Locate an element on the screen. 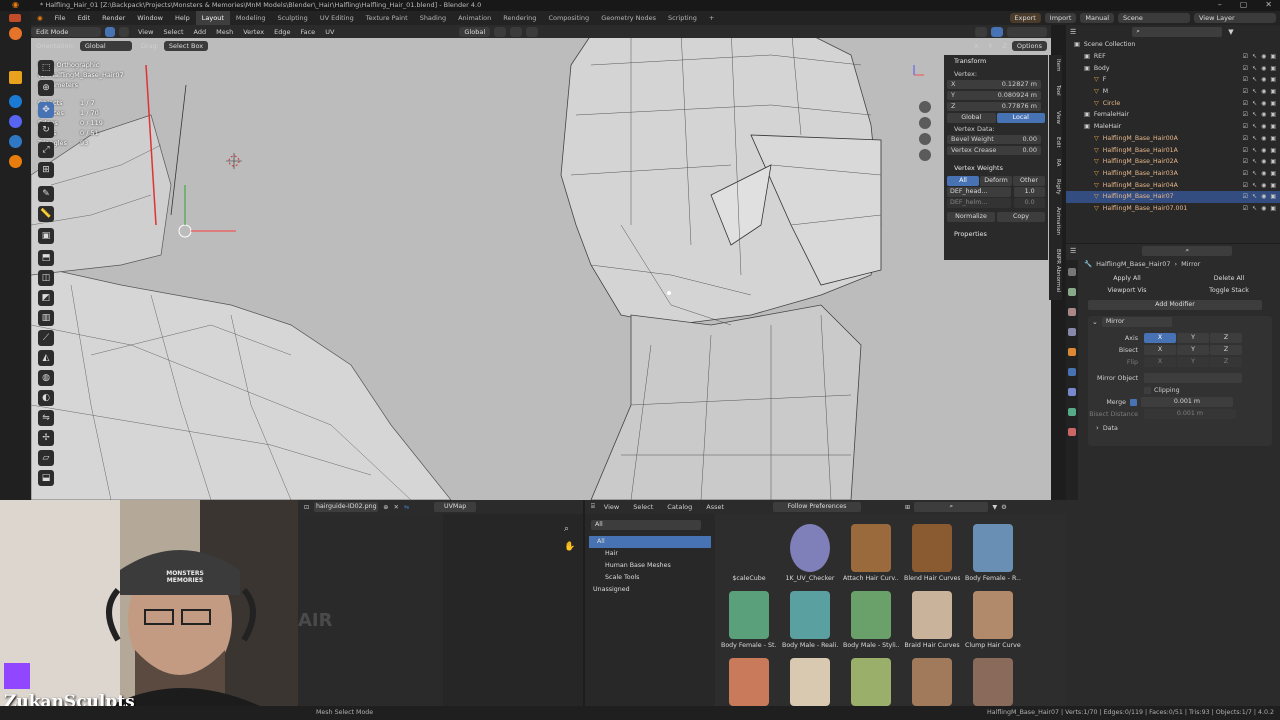  tab-compositing: Compositing is located at coordinates (568, 18).